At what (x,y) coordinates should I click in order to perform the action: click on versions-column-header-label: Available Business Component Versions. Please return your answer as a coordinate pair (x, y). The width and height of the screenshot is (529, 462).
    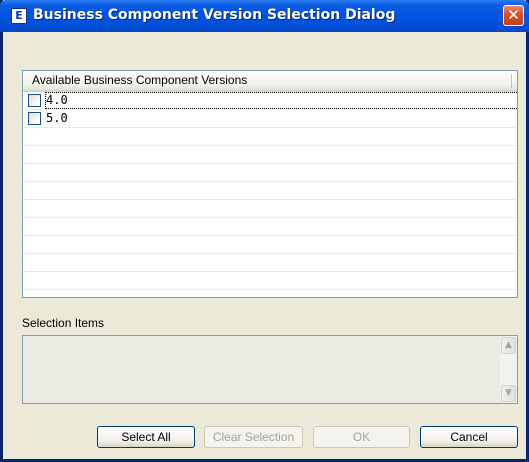
    Looking at the image, I should click on (140, 80).